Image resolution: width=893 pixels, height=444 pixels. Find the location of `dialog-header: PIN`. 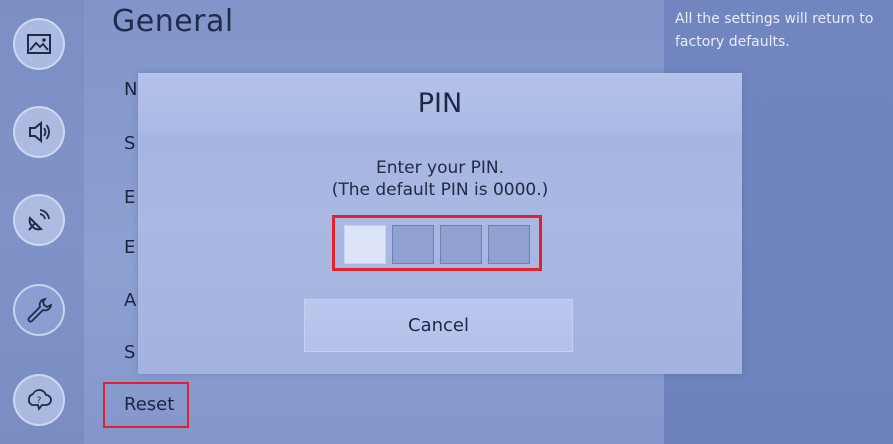

dialog-header: PIN is located at coordinates (440, 104).